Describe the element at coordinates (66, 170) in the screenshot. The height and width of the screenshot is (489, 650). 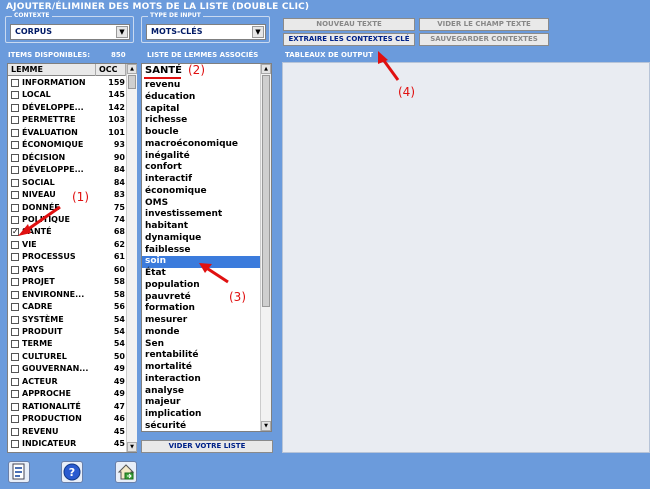
I see `item-row: DÉVELOPPE... 84` at that location.